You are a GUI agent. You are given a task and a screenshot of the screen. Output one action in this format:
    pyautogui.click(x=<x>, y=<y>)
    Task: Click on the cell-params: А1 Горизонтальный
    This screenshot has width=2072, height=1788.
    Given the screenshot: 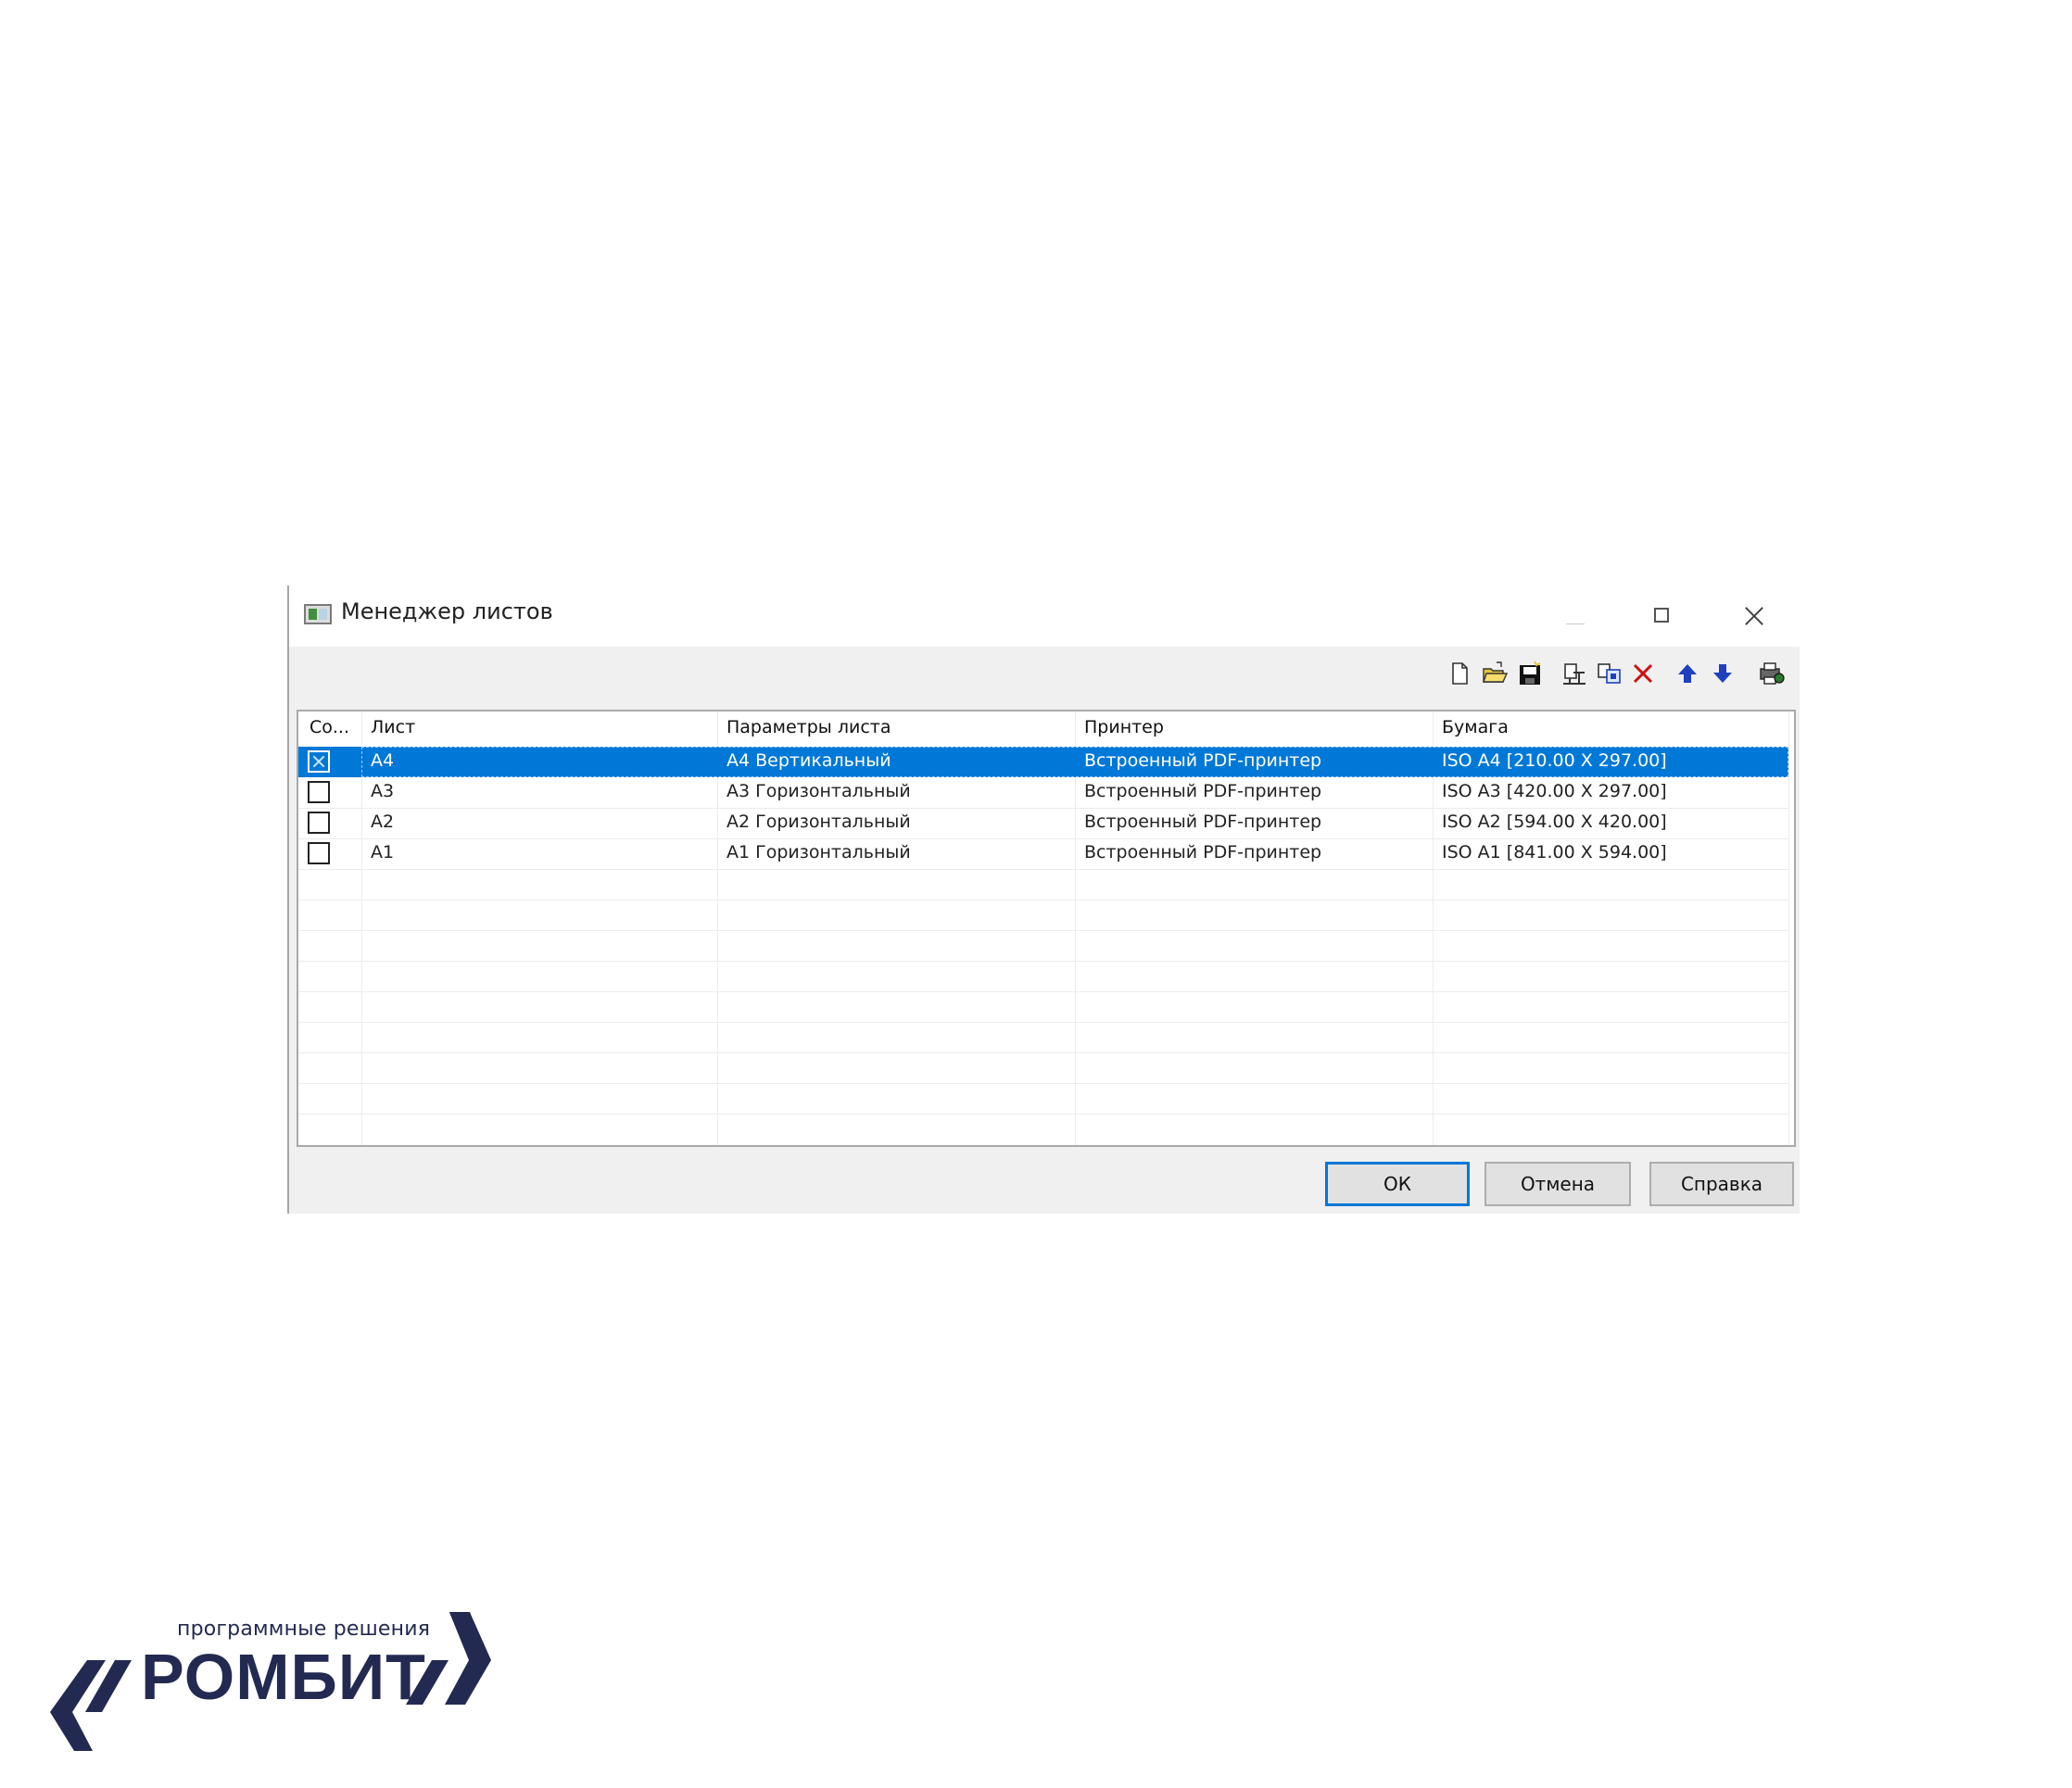 What is the action you would take?
    pyautogui.click(x=818, y=853)
    